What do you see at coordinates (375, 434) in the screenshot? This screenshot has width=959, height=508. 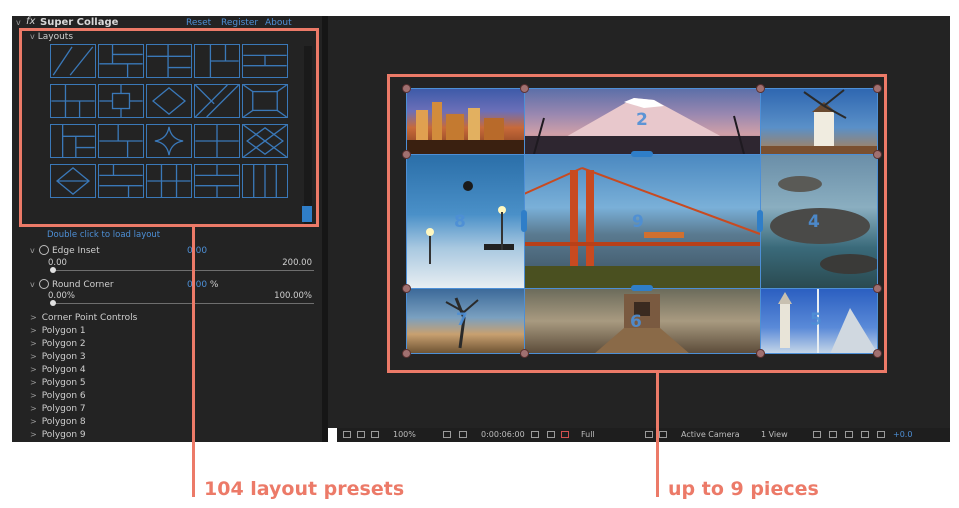 I see `glasses-icon` at bounding box center [375, 434].